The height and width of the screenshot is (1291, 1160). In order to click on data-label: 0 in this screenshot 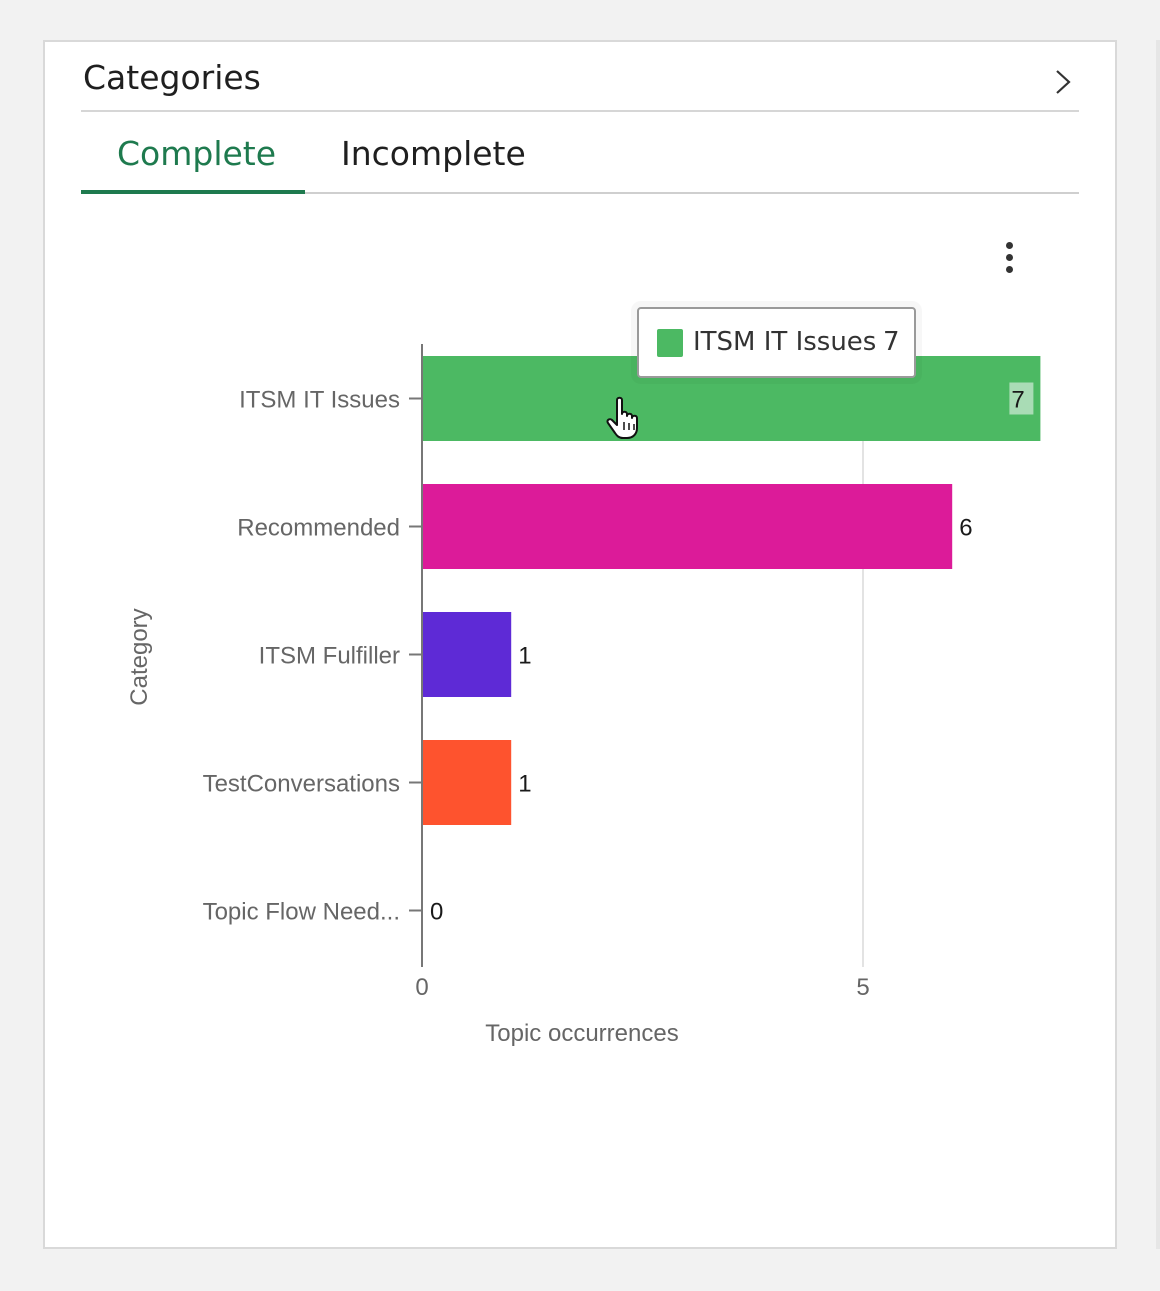, I will do `click(436, 912)`.